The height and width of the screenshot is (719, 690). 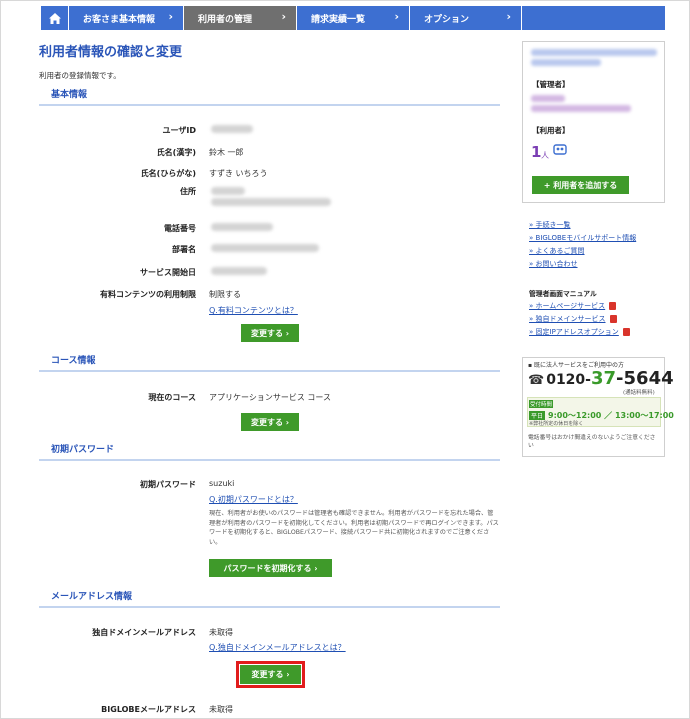 I want to click on paid-content-value: 制限する, so click(x=225, y=294).